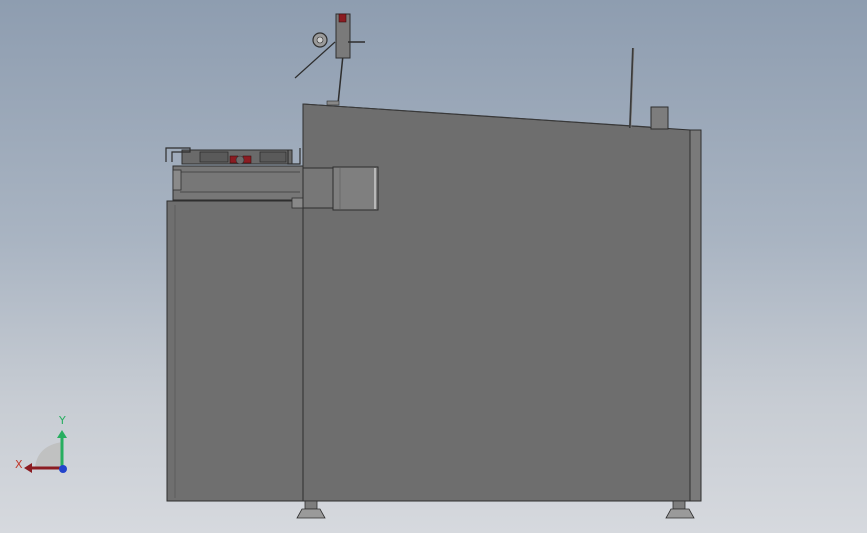  Describe the element at coordinates (311, 509) in the screenshot. I see `foot-left` at that location.